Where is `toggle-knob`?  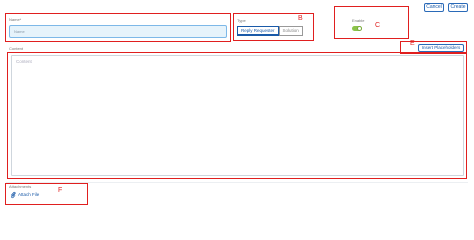
toggle-knob is located at coordinates (359, 28).